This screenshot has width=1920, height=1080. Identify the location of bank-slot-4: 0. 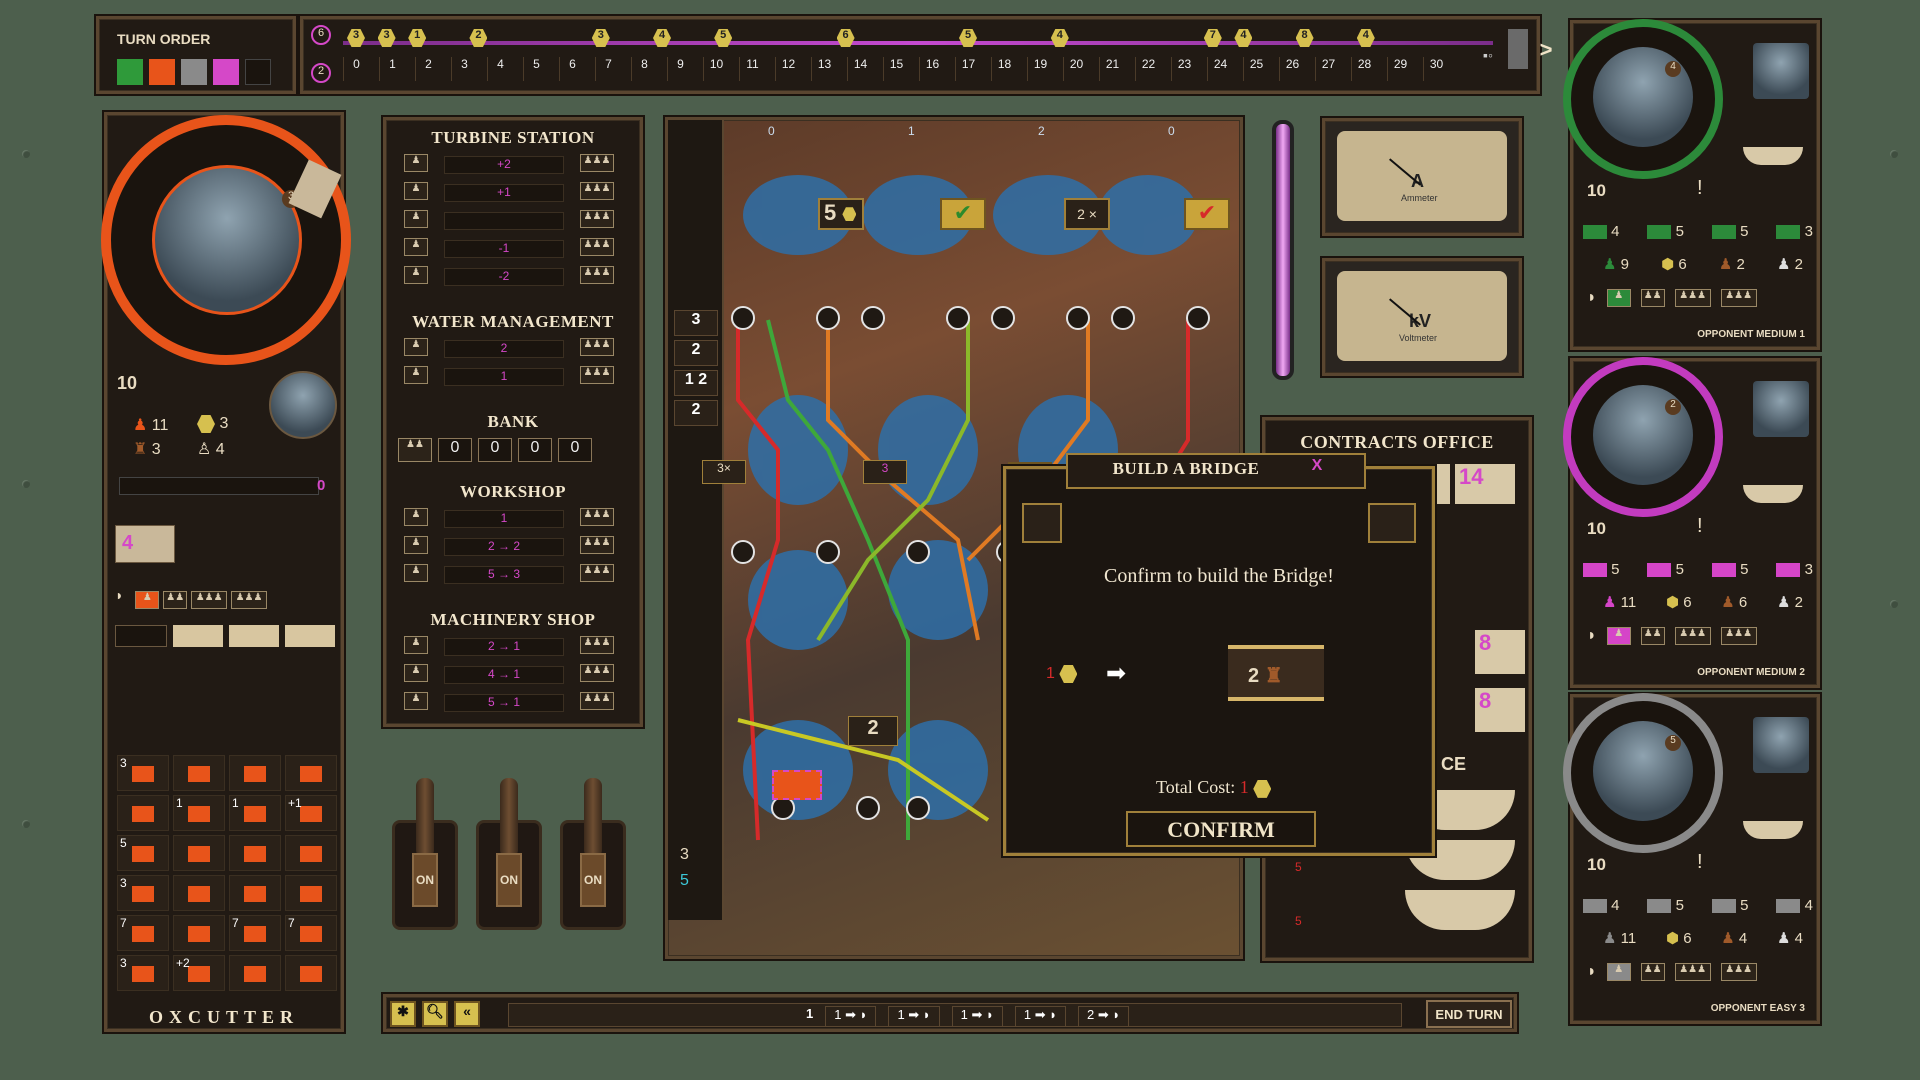
(575, 450).